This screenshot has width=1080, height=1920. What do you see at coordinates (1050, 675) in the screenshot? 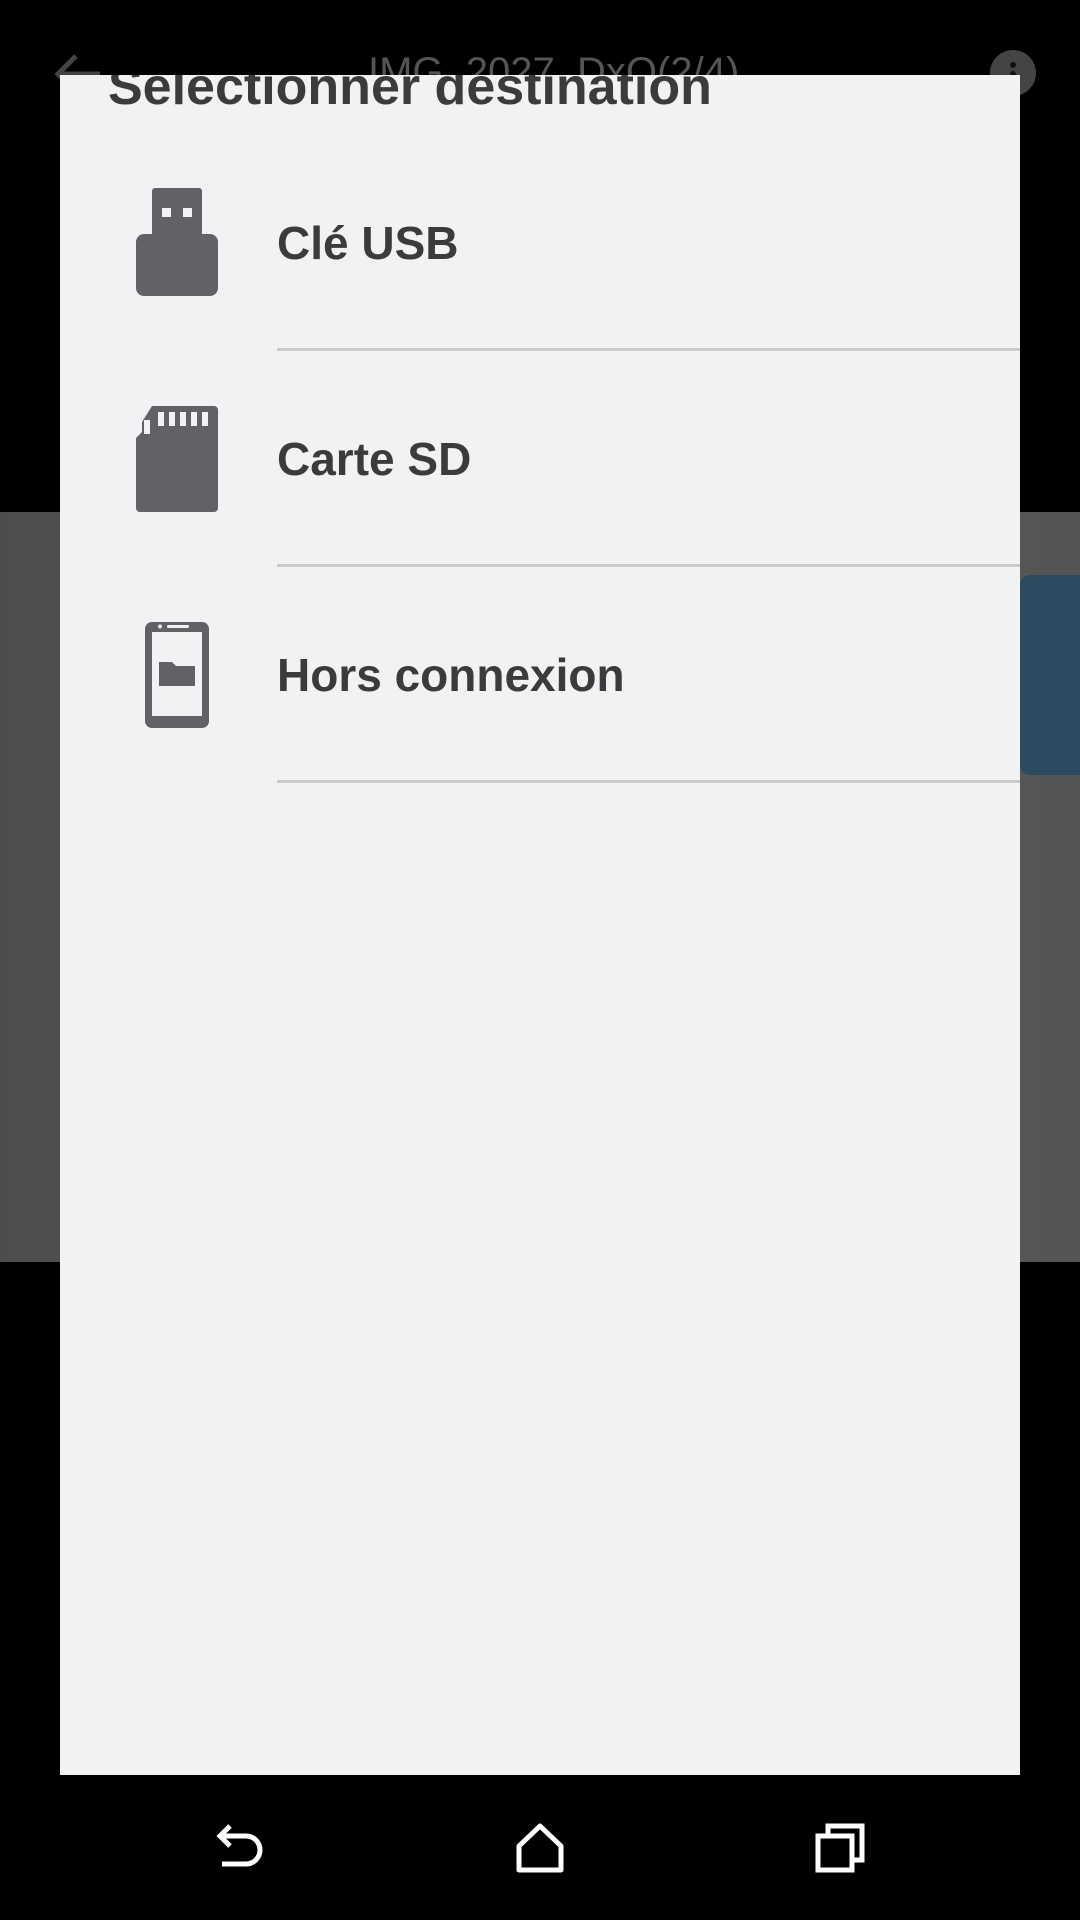
I see `background-photo-detail` at bounding box center [1050, 675].